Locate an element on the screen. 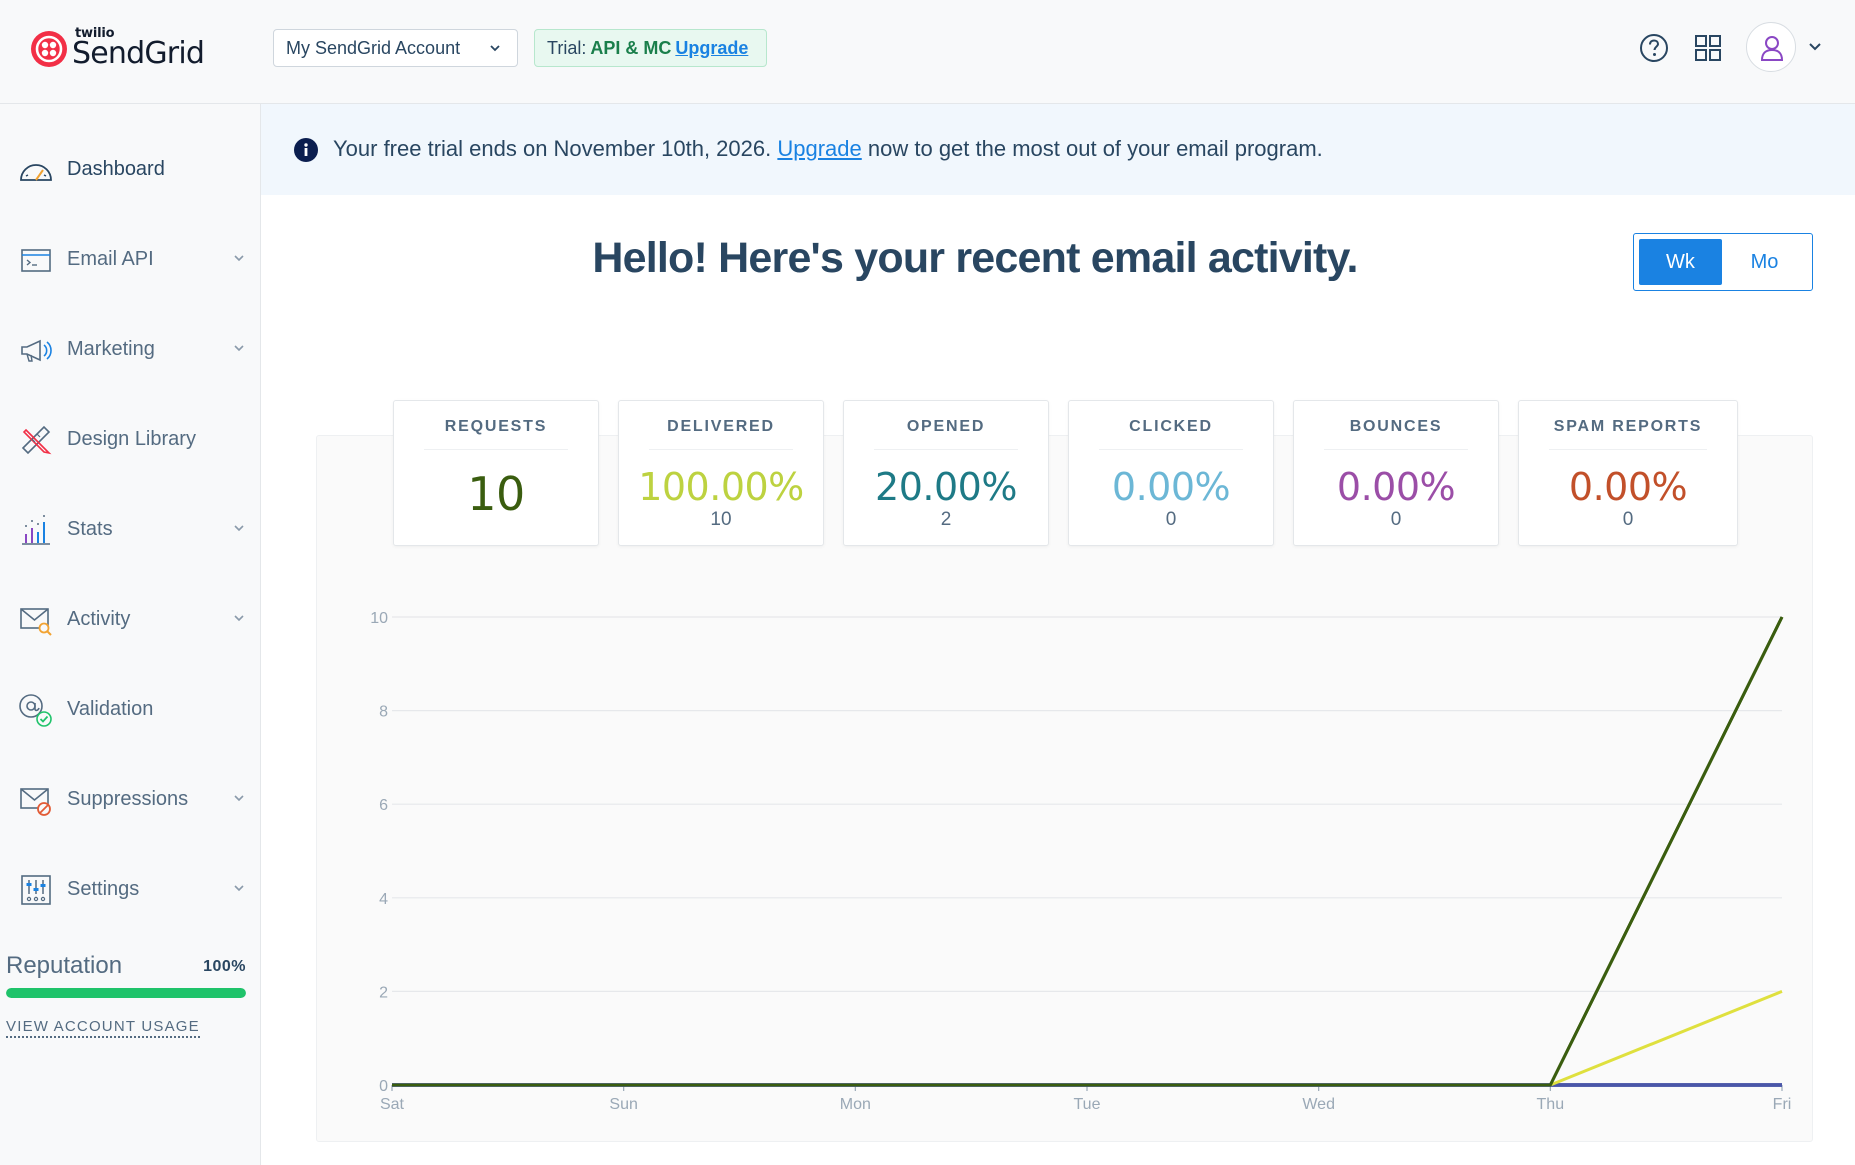 This screenshot has height=1165, width=1855. x-tick-label: Thu is located at coordinates (1551, 1104).